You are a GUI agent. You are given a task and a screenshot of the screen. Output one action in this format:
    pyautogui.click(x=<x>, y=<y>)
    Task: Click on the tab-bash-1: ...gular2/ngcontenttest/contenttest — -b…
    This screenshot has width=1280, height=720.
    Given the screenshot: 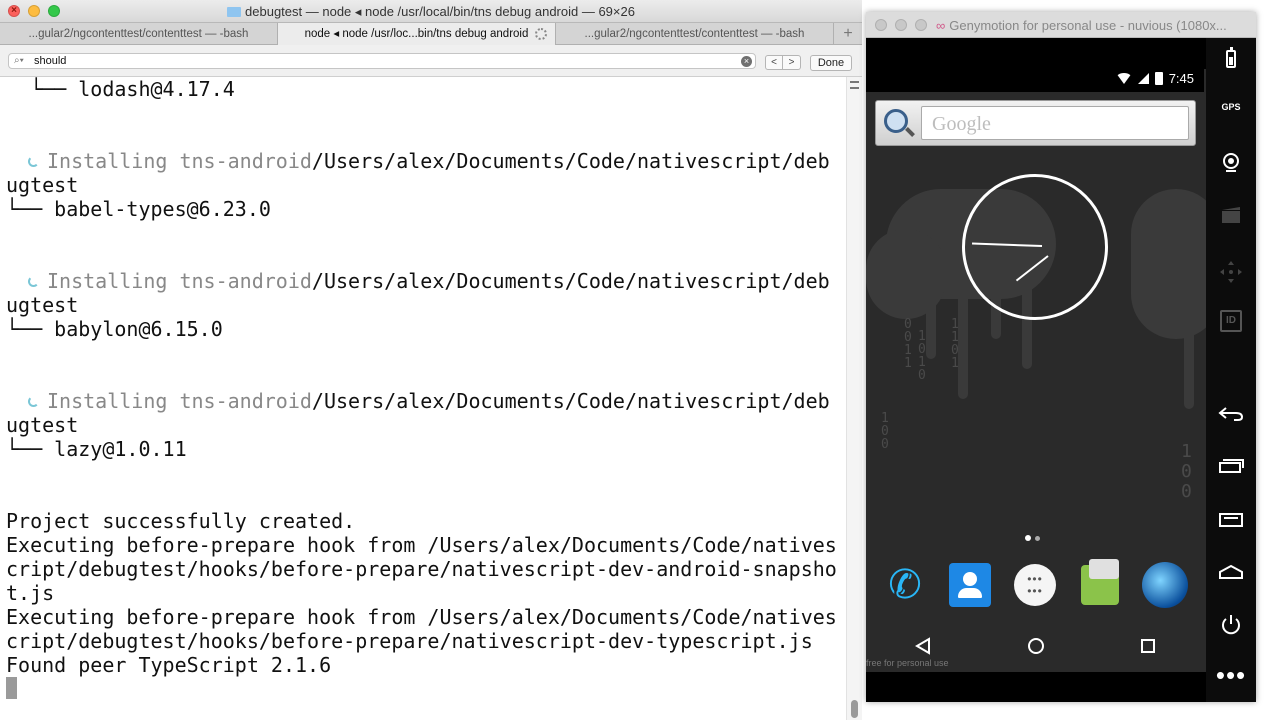 What is the action you would take?
    pyautogui.click(x=139, y=34)
    